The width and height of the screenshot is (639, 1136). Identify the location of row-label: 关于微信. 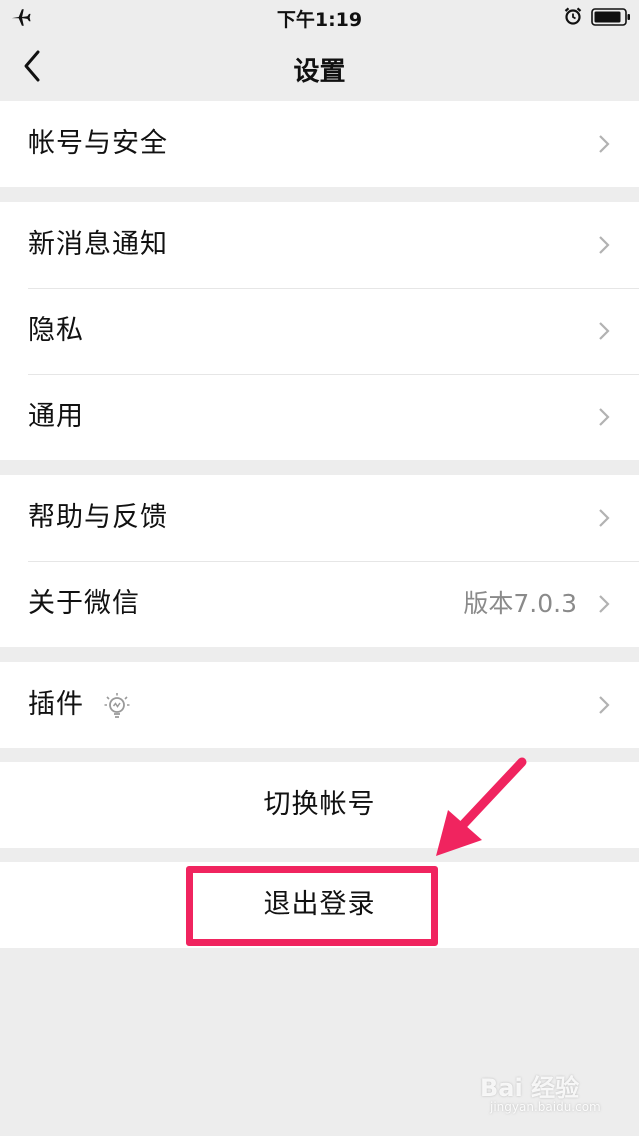
(84, 603).